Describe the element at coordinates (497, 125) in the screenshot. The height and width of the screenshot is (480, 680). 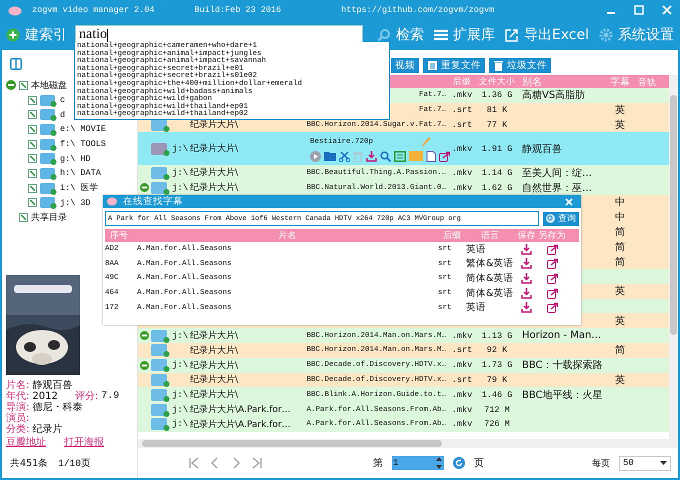
I see `table-cell: 77 K` at that location.